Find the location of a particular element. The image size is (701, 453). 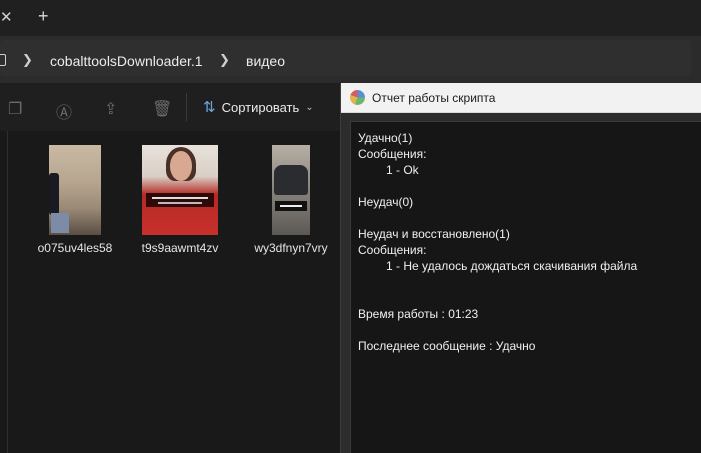

app-logo-icon is located at coordinates (357, 97).